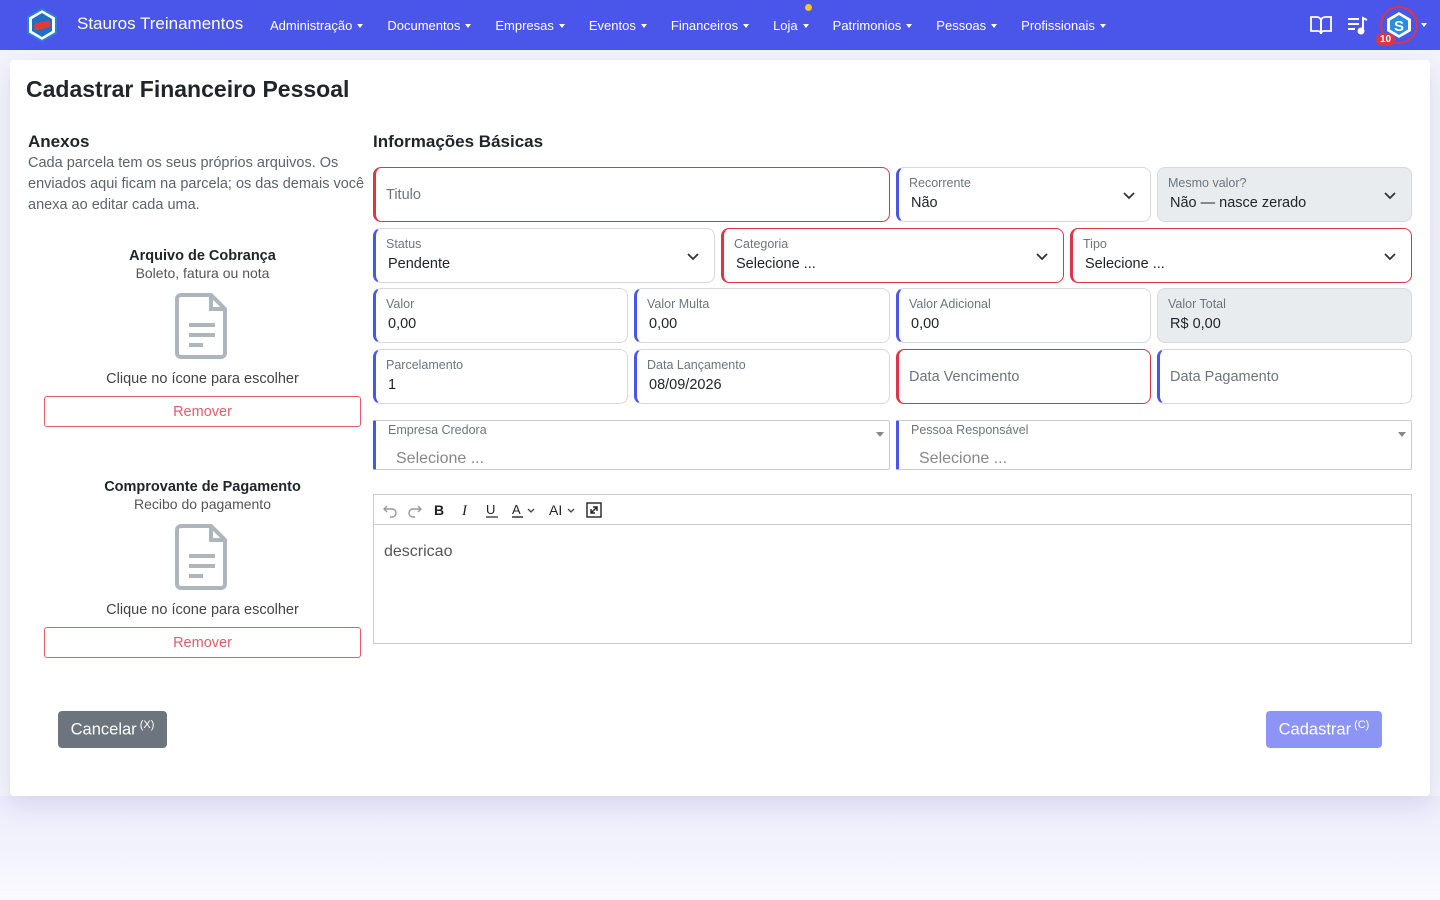 Image resolution: width=1440 pixels, height=900 pixels. Describe the element at coordinates (1238, 203) in the screenshot. I see `field-value: Não — nasce zerado` at that location.